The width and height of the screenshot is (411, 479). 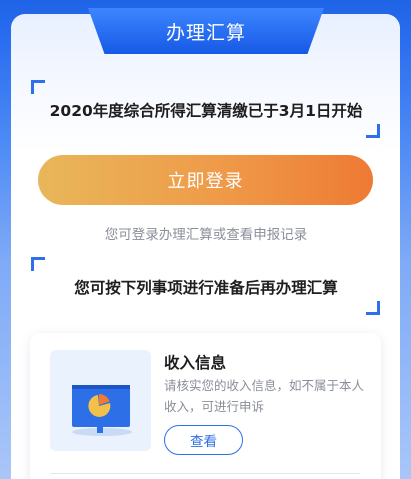 I want to click on banner-title: 办理汇算, so click(x=205, y=32).